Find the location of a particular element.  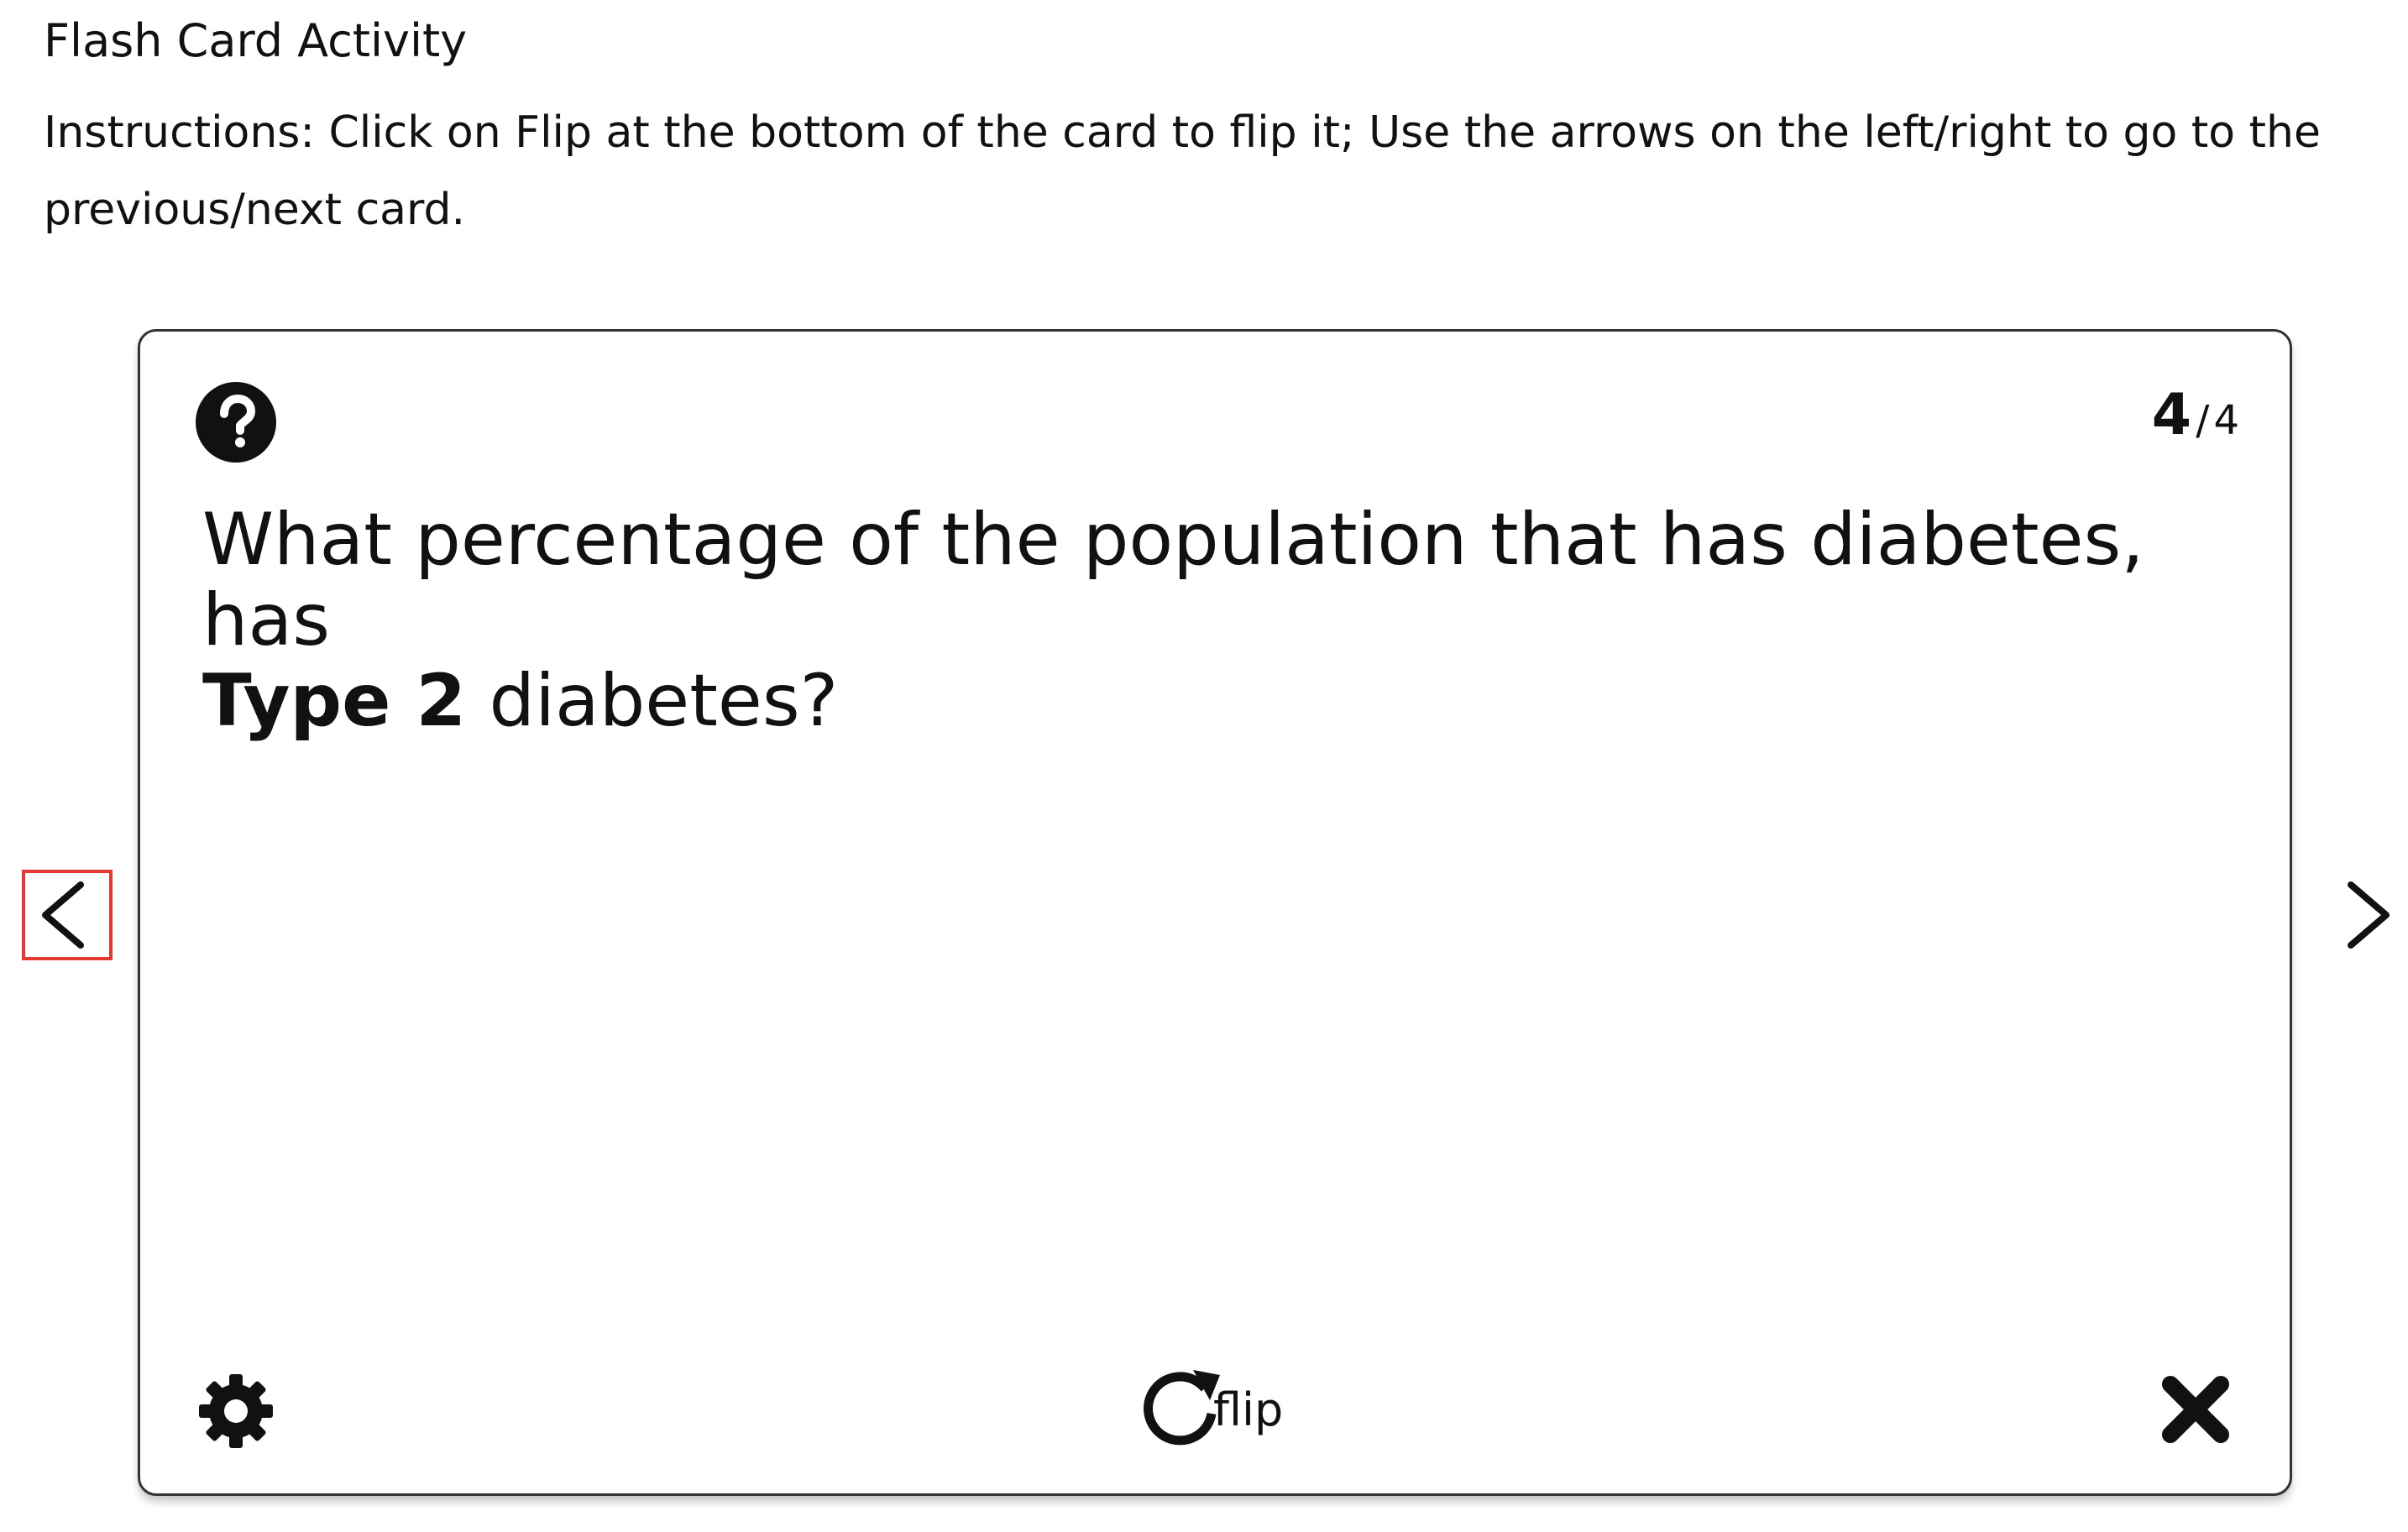

close-button is located at coordinates (2196, 1410).